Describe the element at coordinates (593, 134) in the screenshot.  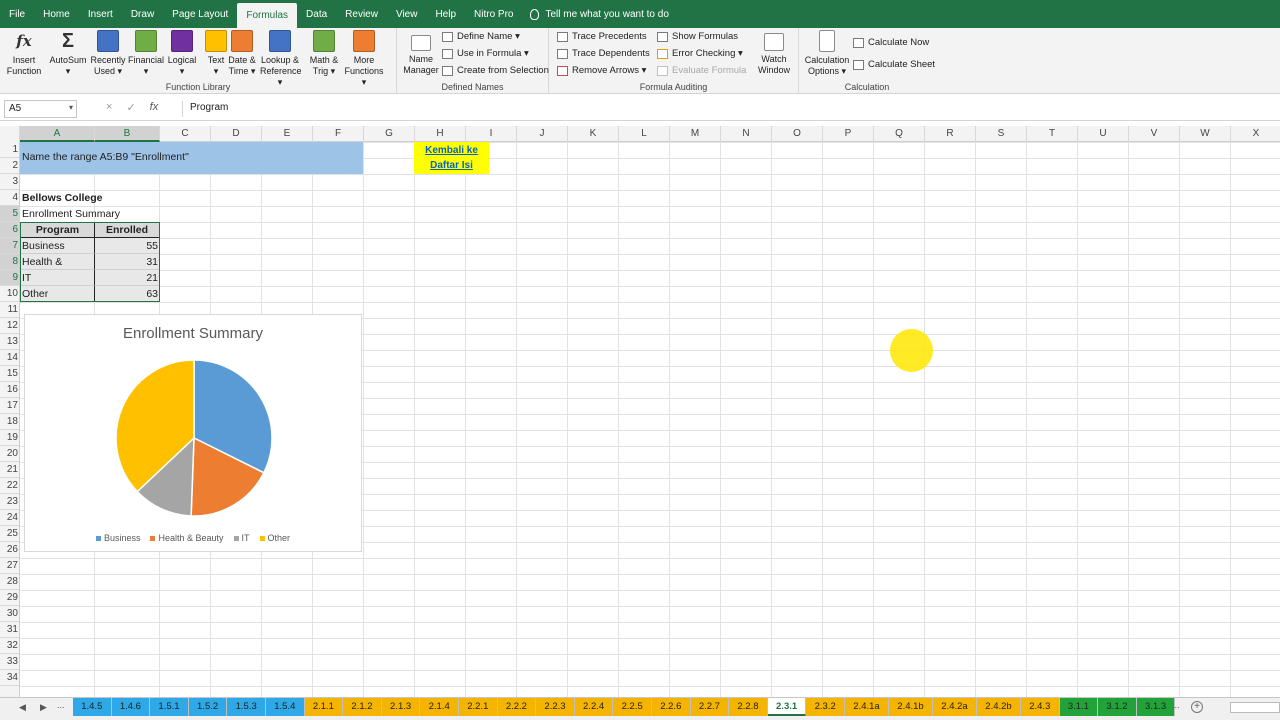
I see `column-header-K: K` at that location.